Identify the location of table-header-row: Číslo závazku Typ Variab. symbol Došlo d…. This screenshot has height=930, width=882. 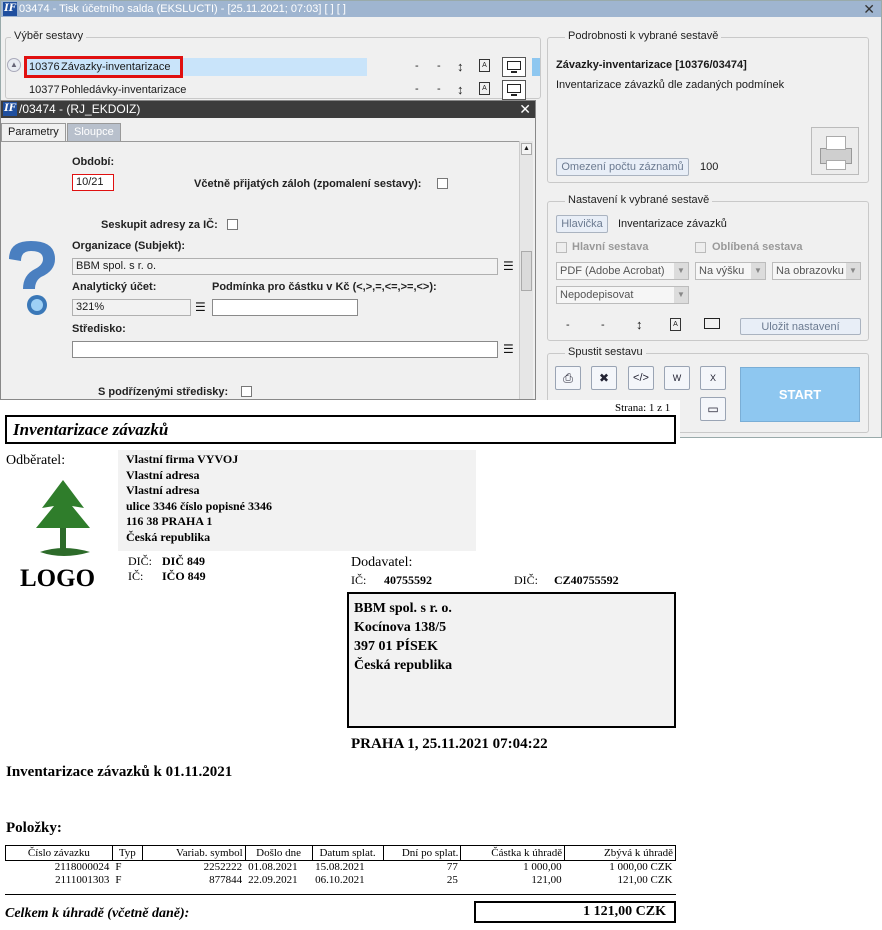
(340, 853).